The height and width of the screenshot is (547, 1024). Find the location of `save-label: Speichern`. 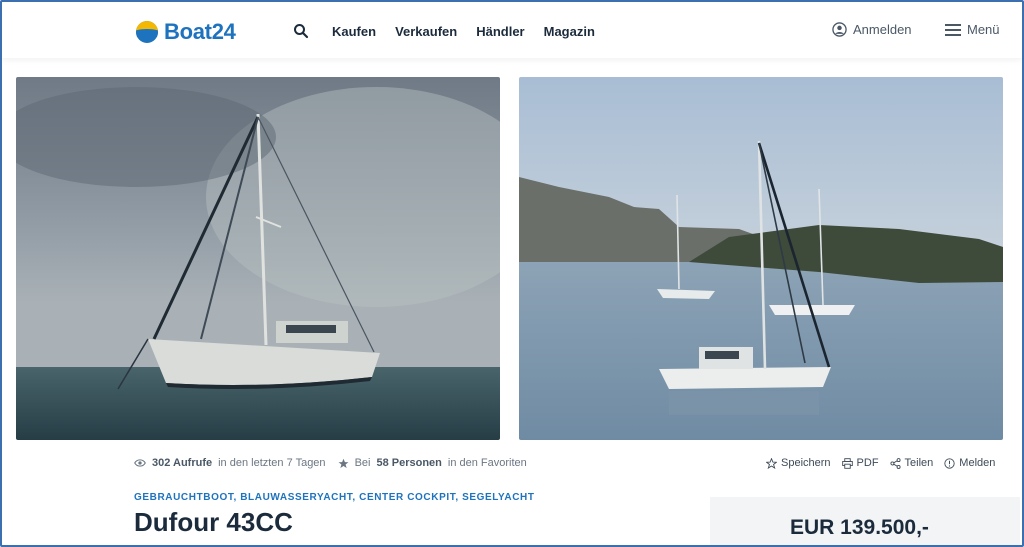

save-label: Speichern is located at coordinates (806, 463).